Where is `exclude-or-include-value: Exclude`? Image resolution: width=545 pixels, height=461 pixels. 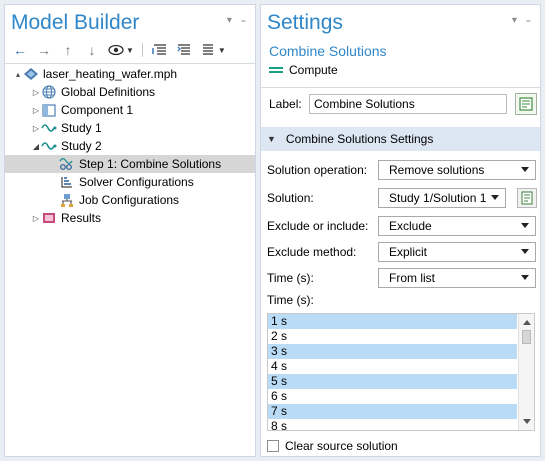 exclude-or-include-value: Exclude is located at coordinates (410, 226).